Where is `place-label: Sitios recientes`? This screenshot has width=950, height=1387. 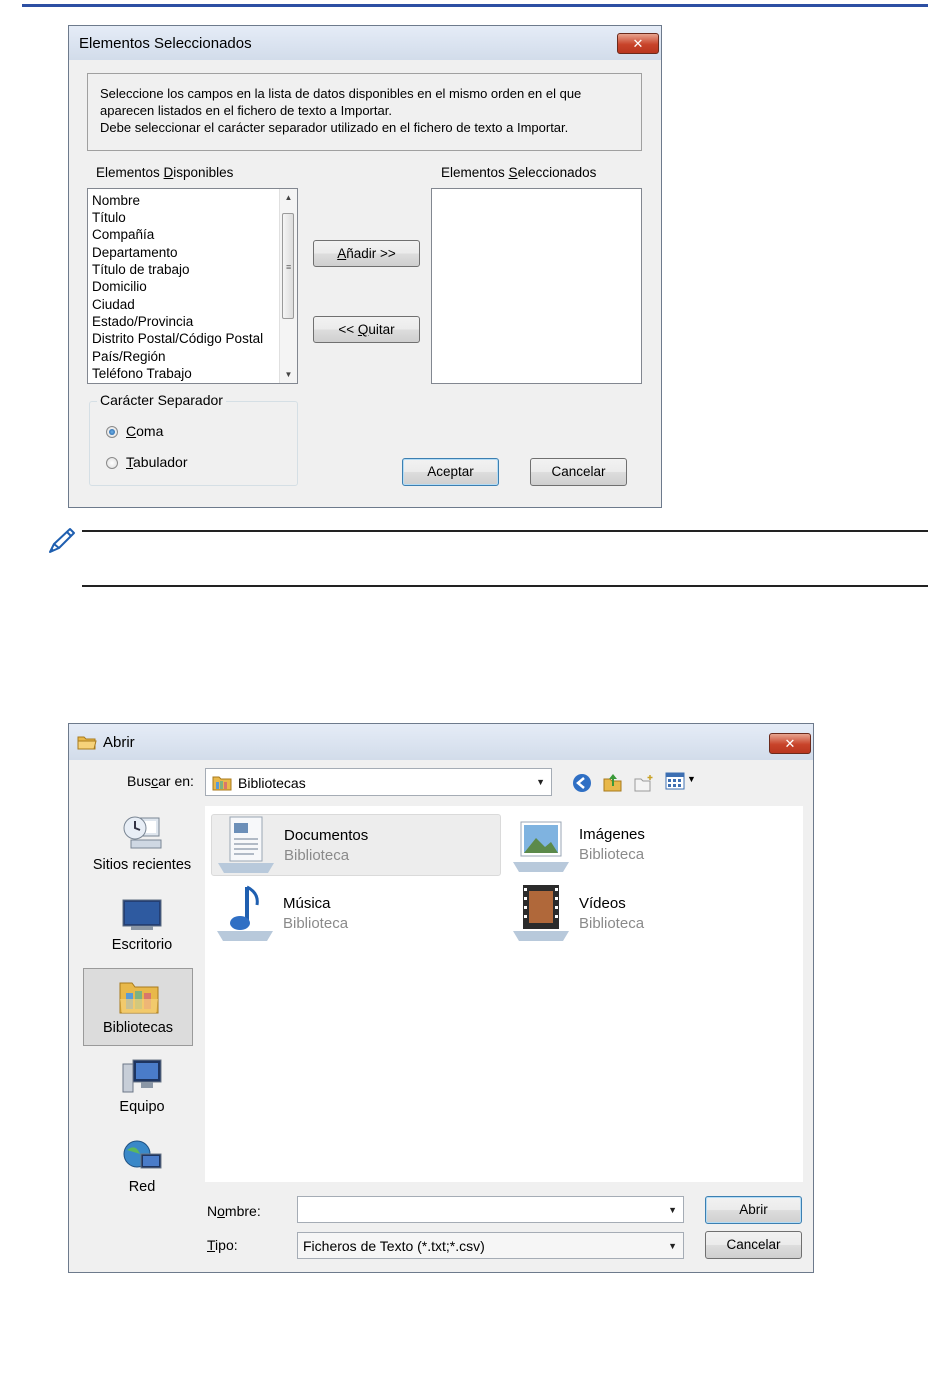 place-label: Sitios recientes is located at coordinates (142, 865).